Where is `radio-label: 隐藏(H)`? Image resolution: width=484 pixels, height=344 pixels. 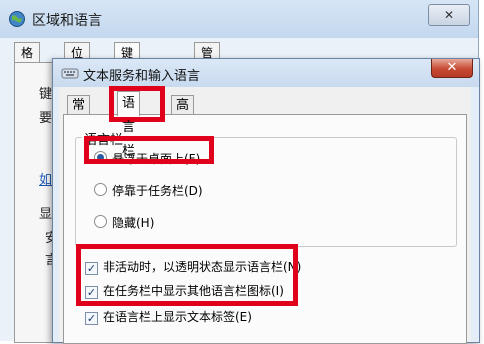 radio-label: 隐藏(H) is located at coordinates (133, 223).